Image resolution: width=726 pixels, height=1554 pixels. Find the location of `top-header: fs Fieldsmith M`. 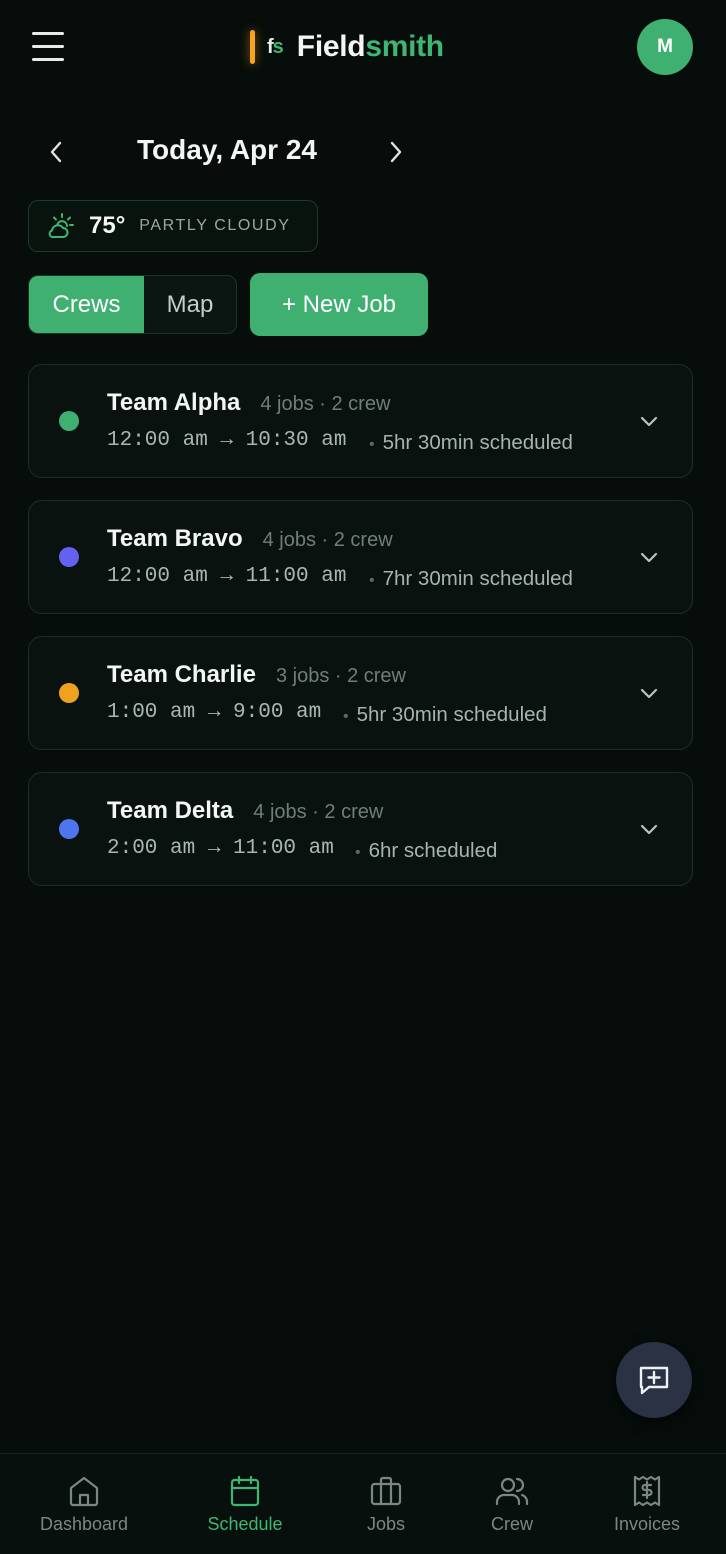

top-header: fs Fieldsmith M is located at coordinates (363, 48).